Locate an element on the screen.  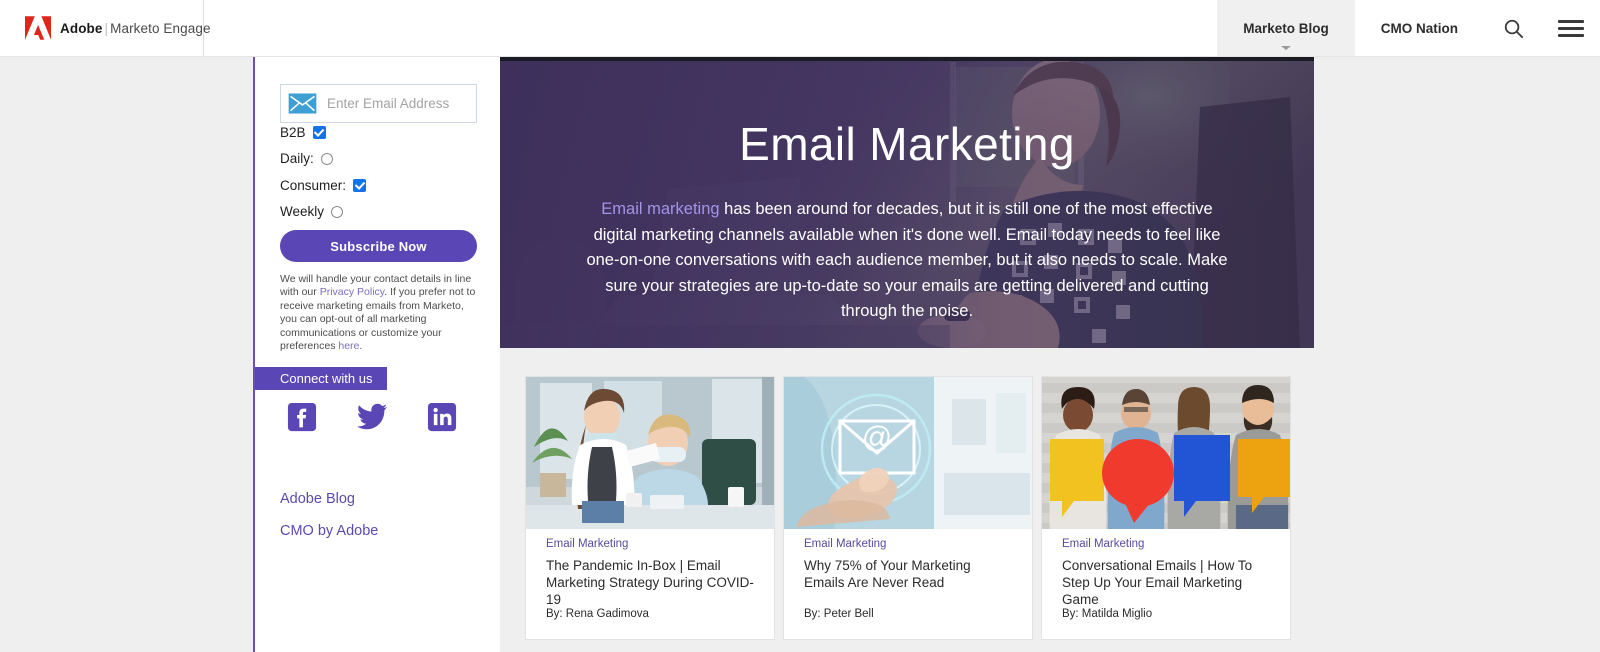
hand-touching-email-at-symbol-icon-image: @ is located at coordinates (908, 457).